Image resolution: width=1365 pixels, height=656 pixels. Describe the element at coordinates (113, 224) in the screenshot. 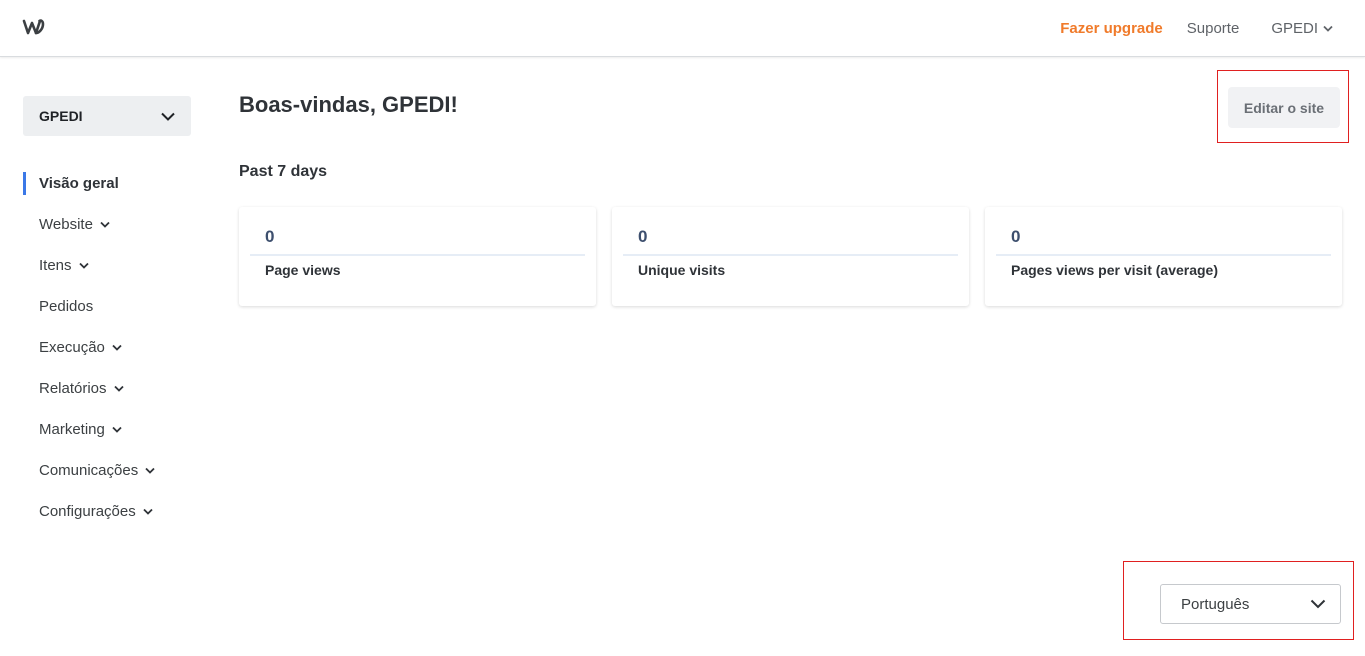

I see `sidebar-item: Website` at that location.